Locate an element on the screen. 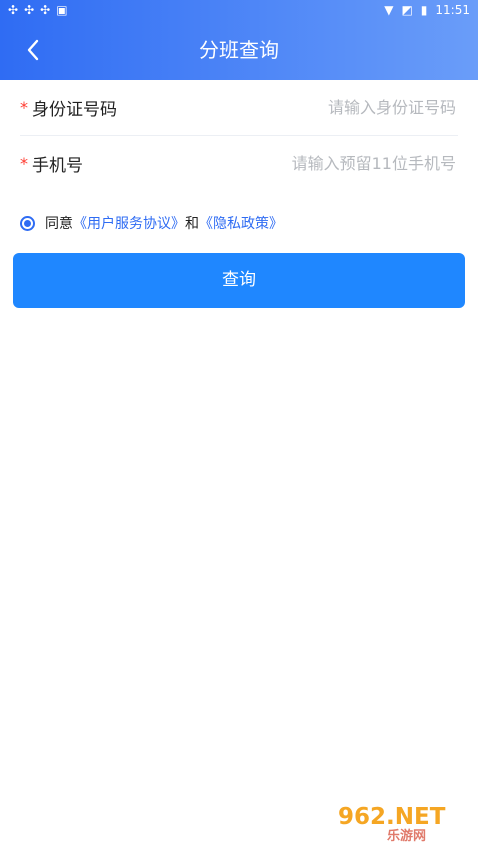  query-button: 查询 is located at coordinates (239, 280).